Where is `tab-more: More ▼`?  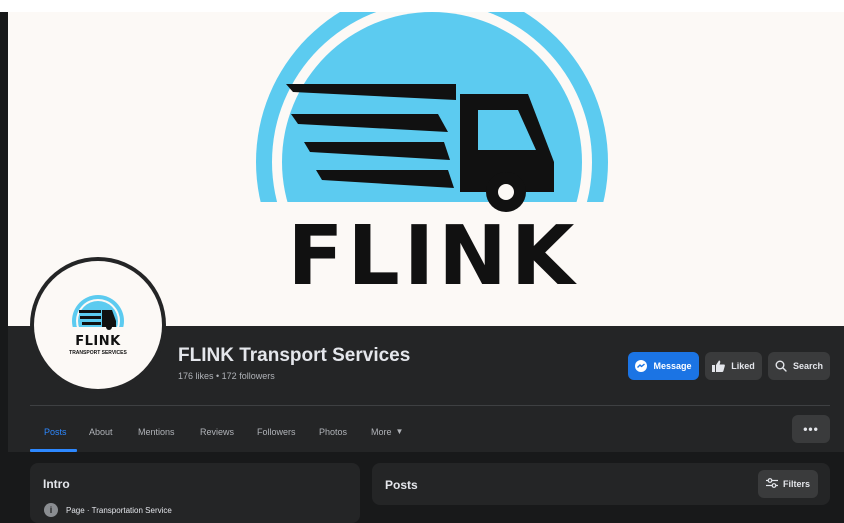 tab-more: More ▼ is located at coordinates (387, 431).